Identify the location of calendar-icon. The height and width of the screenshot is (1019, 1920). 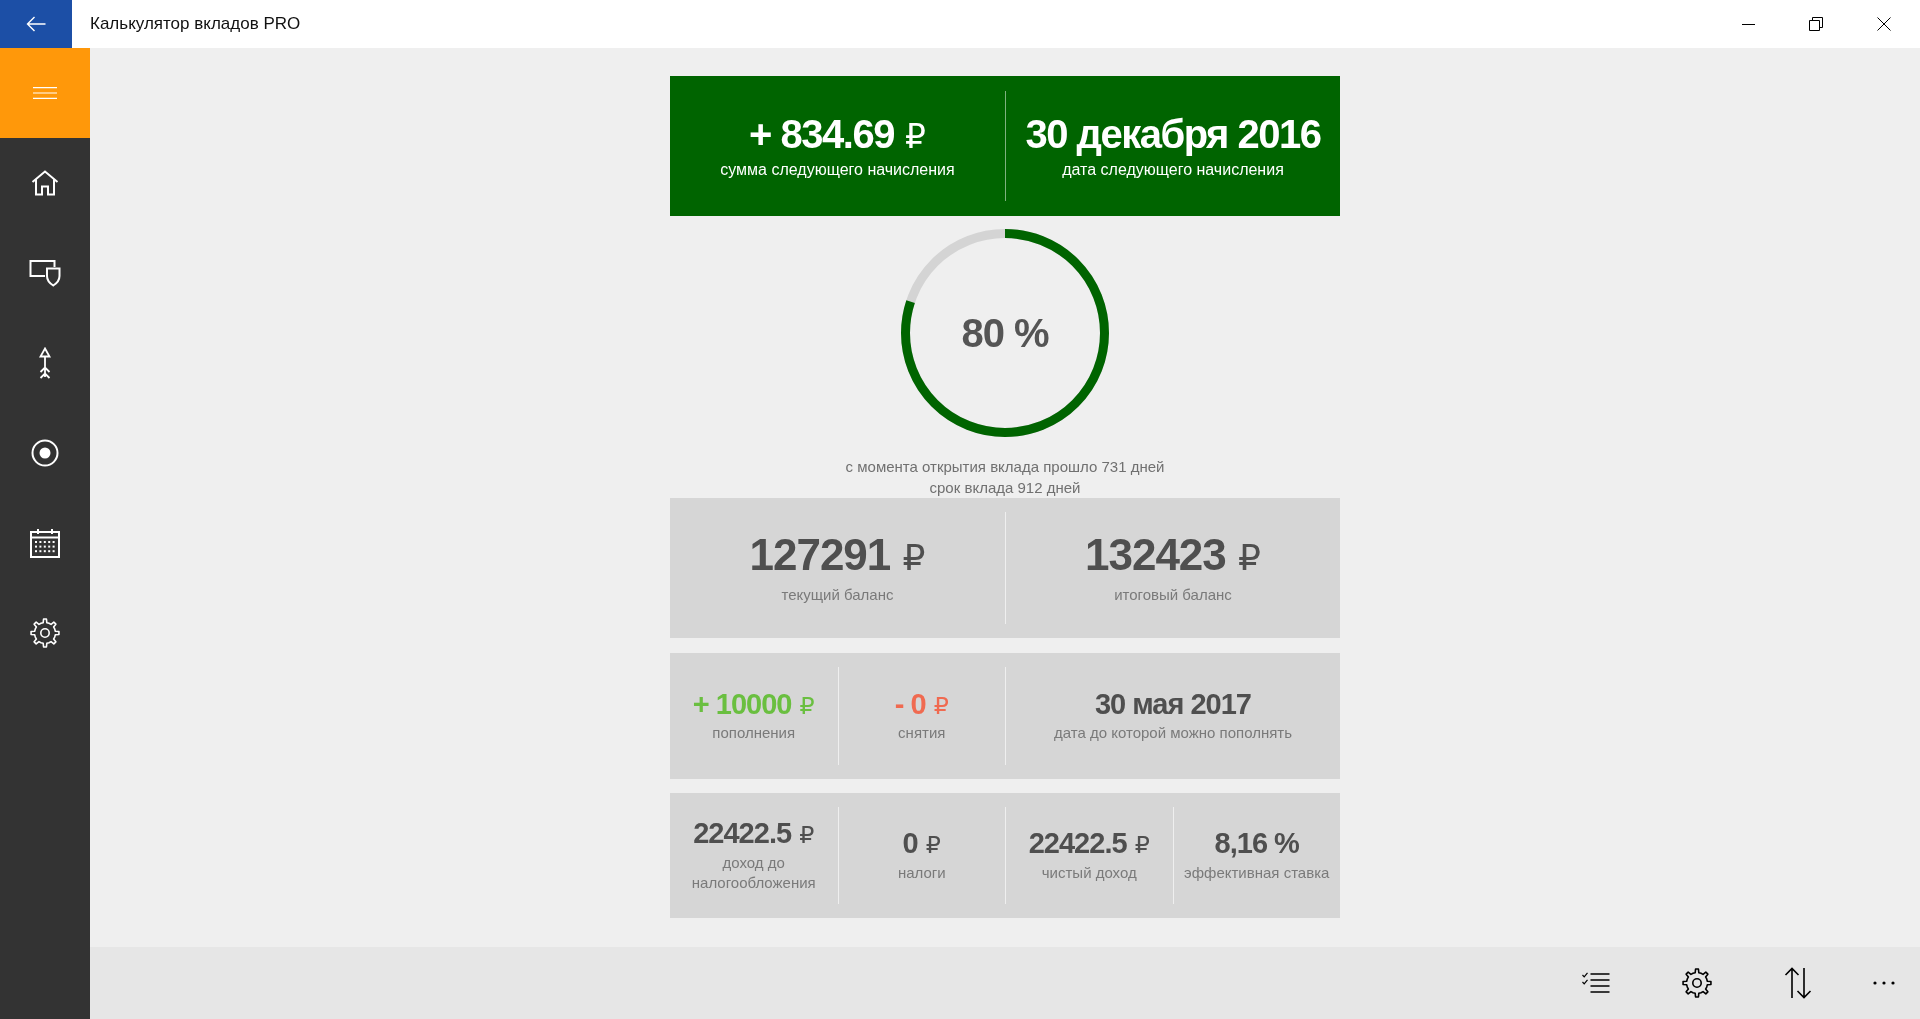
(45, 543).